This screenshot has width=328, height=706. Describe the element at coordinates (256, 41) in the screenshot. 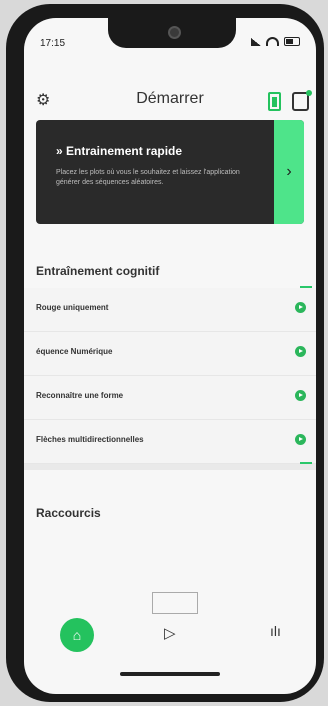

I see `signal-icon` at that location.